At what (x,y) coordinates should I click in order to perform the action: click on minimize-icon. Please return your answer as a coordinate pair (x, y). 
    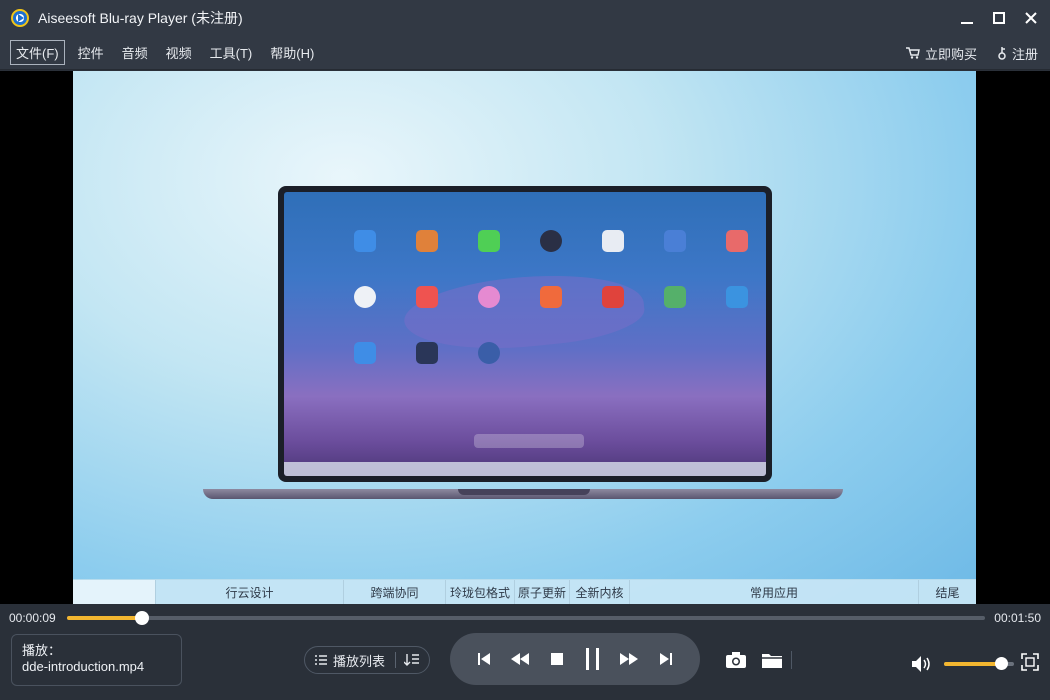
    Looking at the image, I should click on (967, 23).